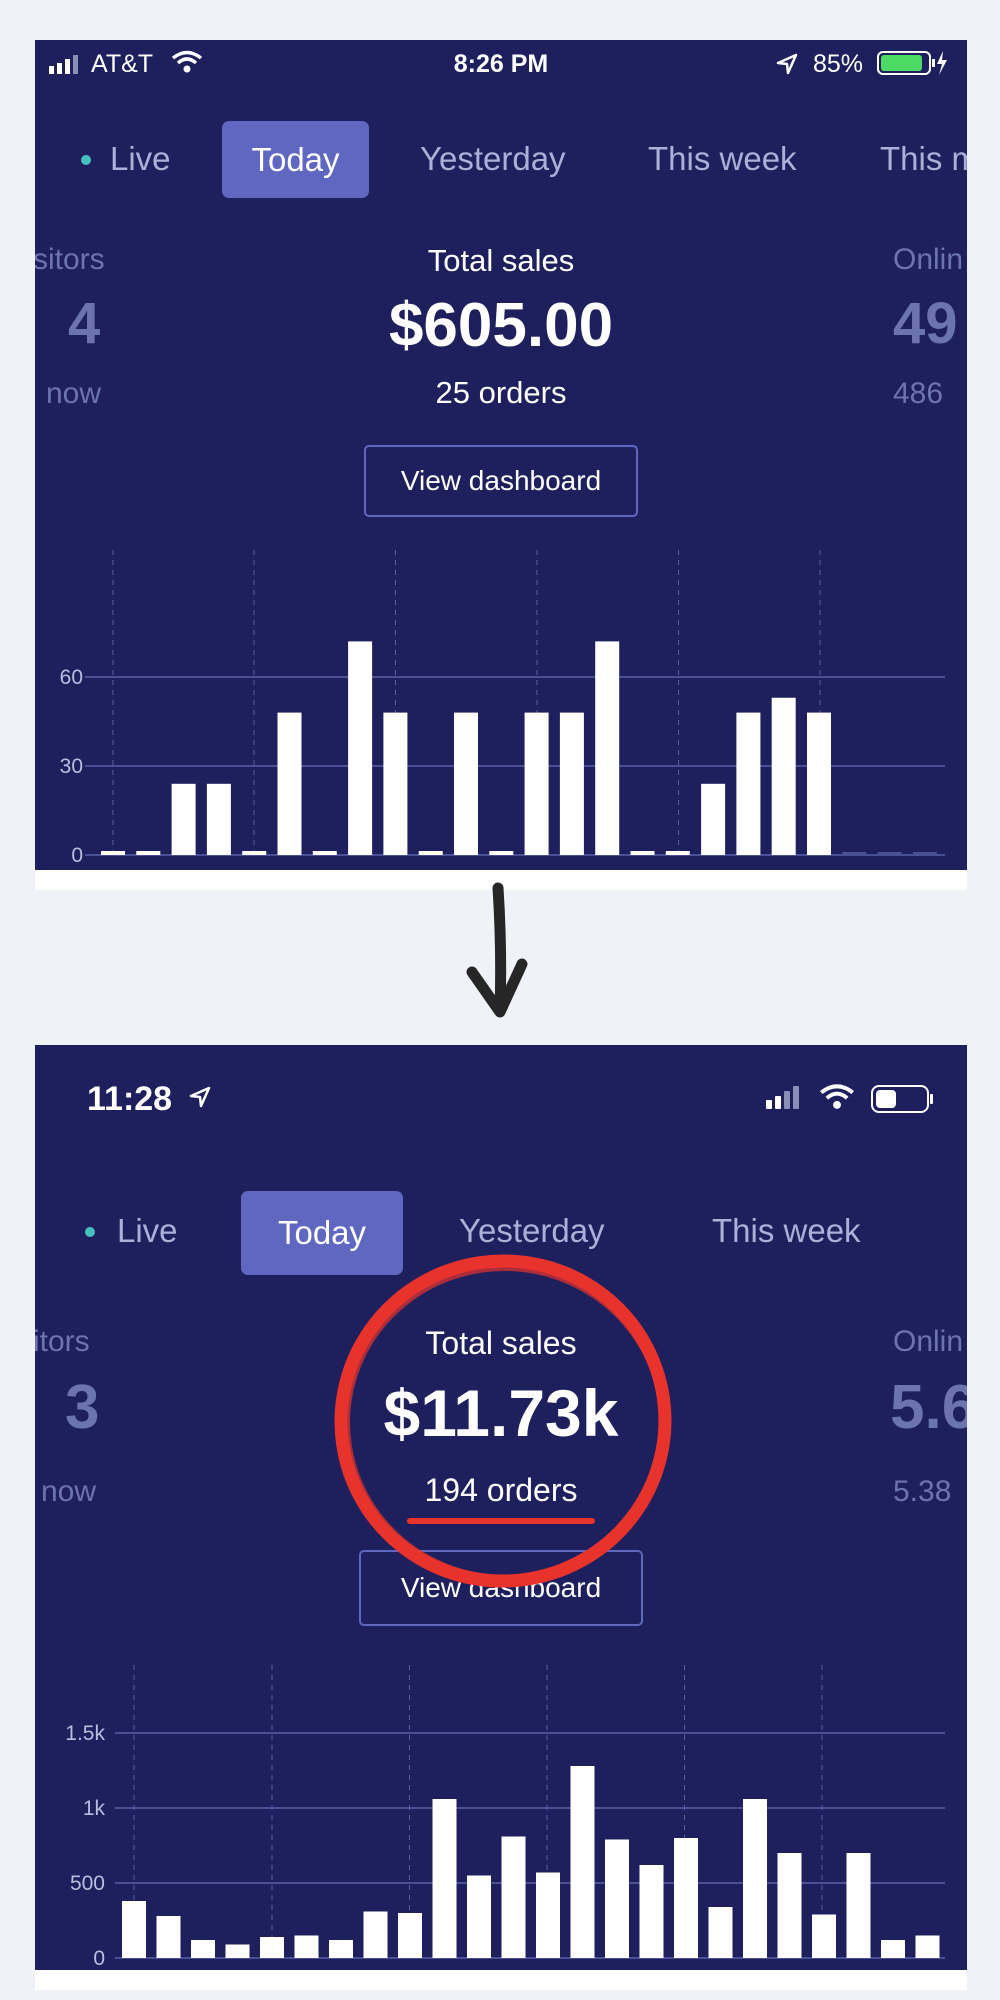 The image size is (1000, 2000). I want to click on battery-percent: 85%, so click(838, 64).